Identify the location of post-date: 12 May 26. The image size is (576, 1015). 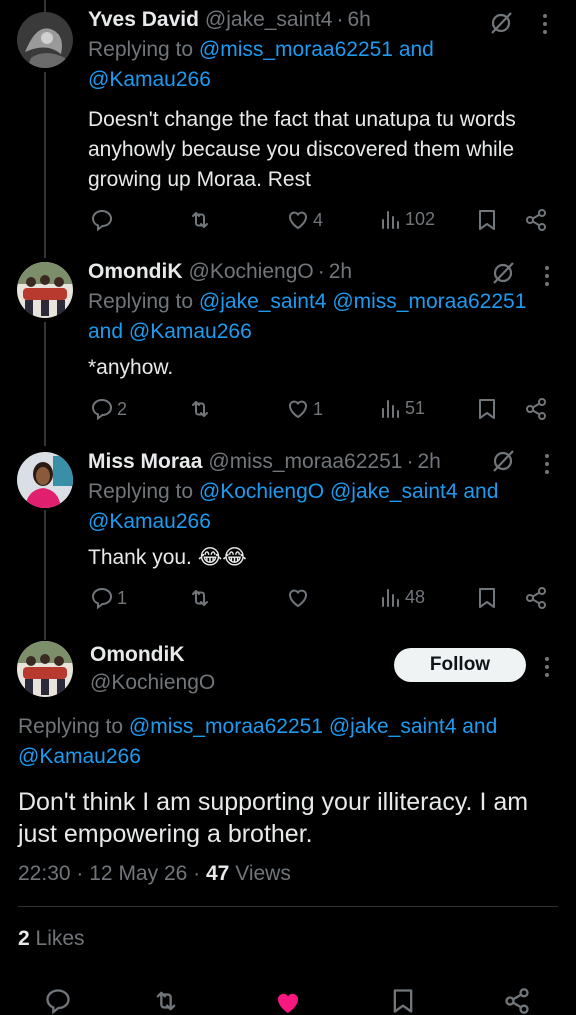
(138, 873).